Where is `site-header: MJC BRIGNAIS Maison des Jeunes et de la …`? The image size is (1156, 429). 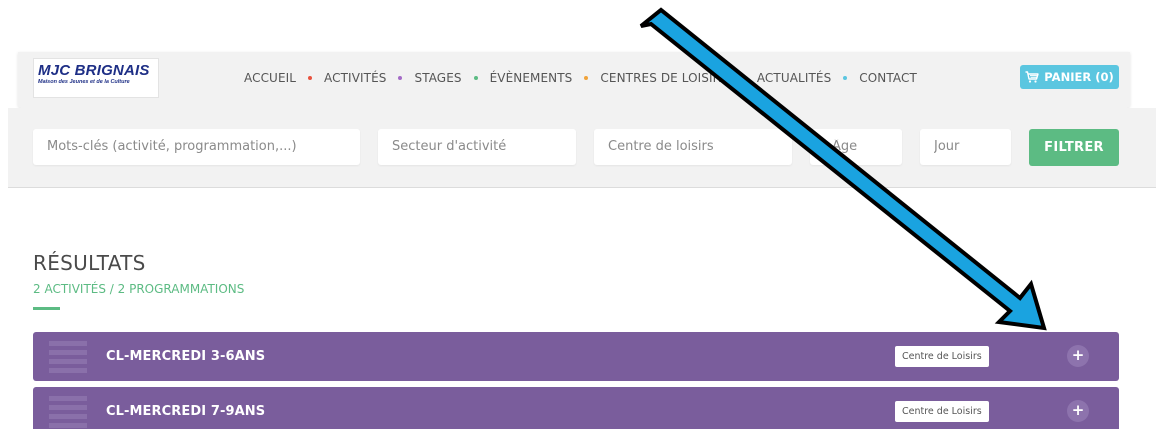 site-header: MJC BRIGNAIS Maison des Jeunes et de la … is located at coordinates (574, 80).